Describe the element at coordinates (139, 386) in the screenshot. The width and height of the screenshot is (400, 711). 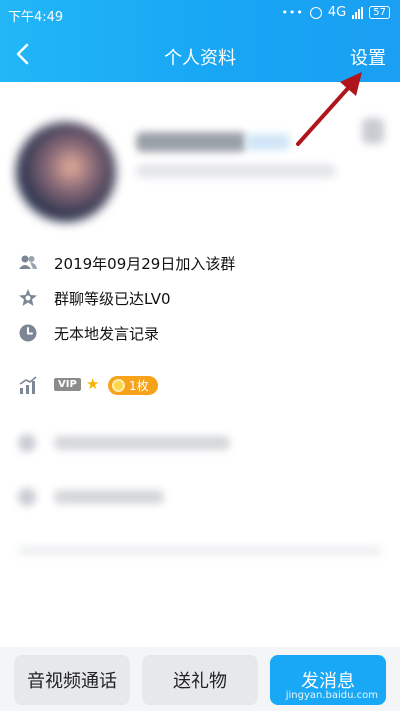
I see `coin-count: 1枚` at that location.